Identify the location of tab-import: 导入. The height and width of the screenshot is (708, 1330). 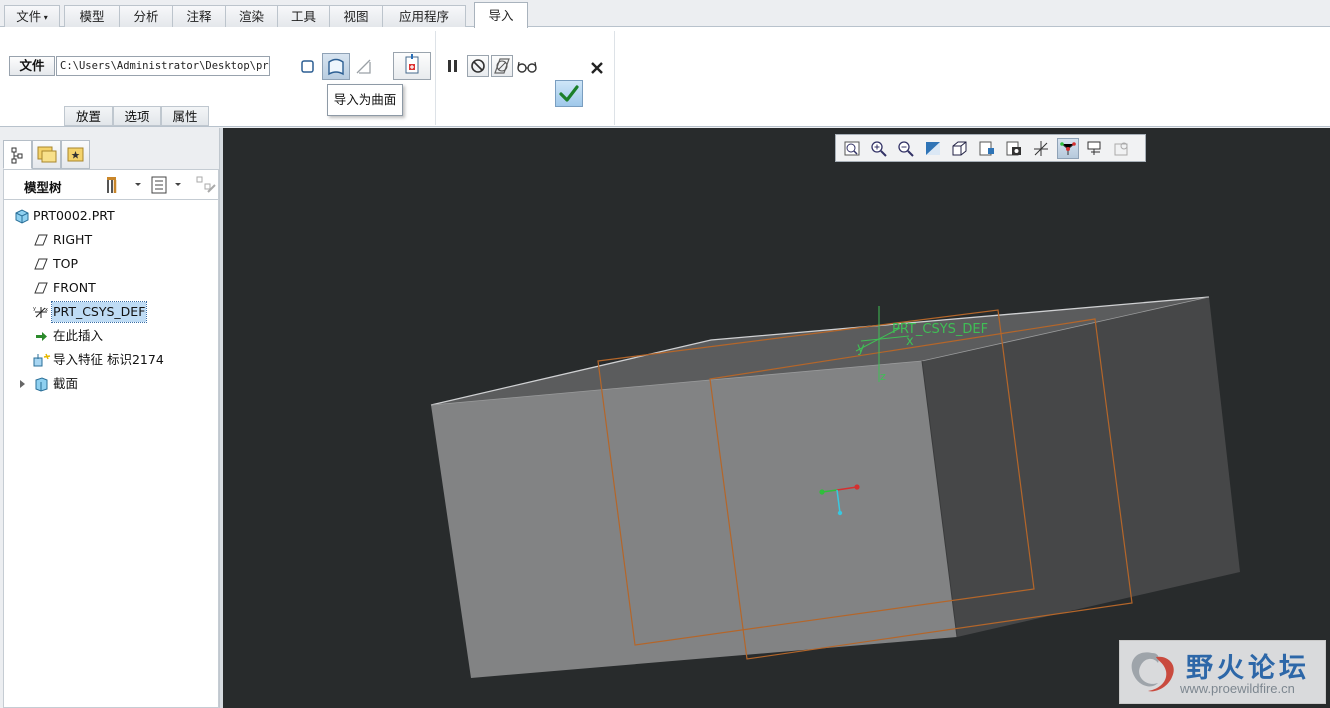
(501, 15).